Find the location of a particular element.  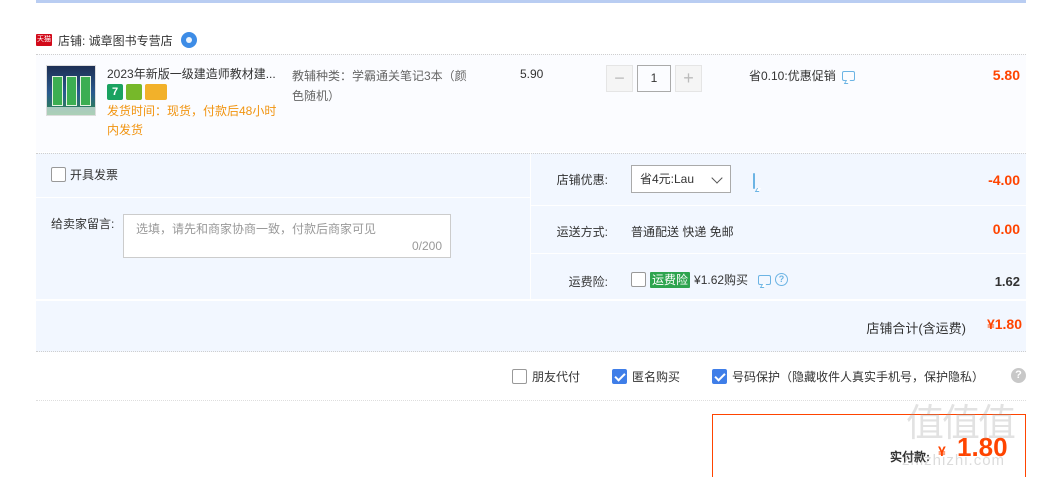

chevron-down-icon is located at coordinates (717, 178).